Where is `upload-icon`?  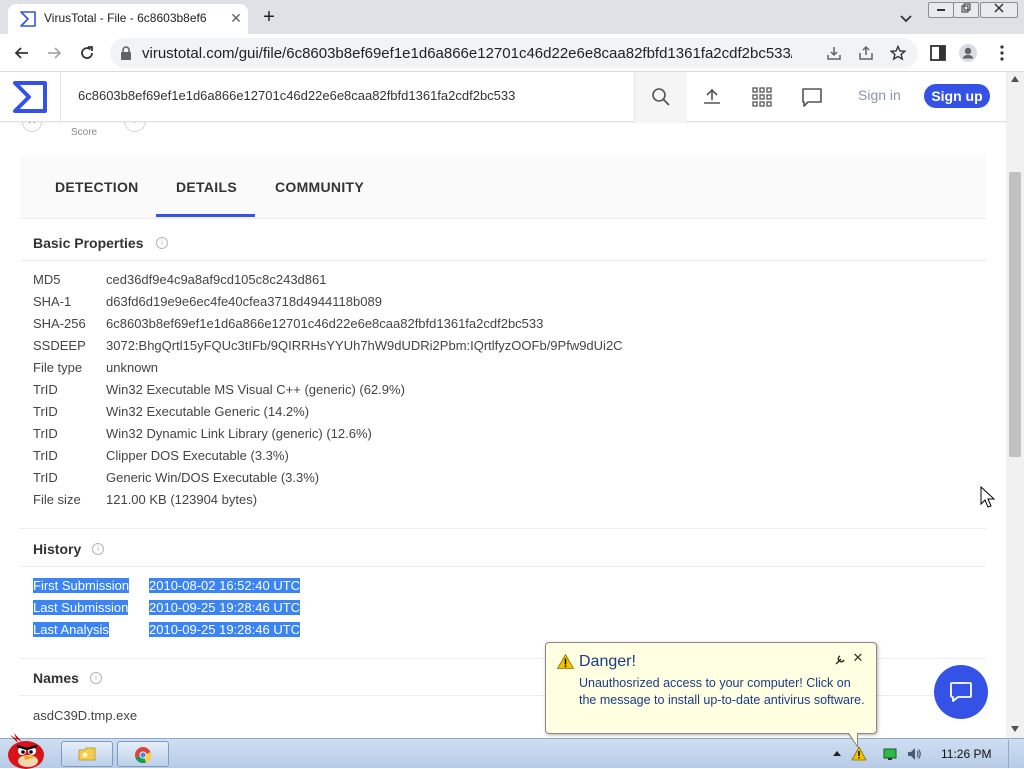
upload-icon is located at coordinates (712, 97).